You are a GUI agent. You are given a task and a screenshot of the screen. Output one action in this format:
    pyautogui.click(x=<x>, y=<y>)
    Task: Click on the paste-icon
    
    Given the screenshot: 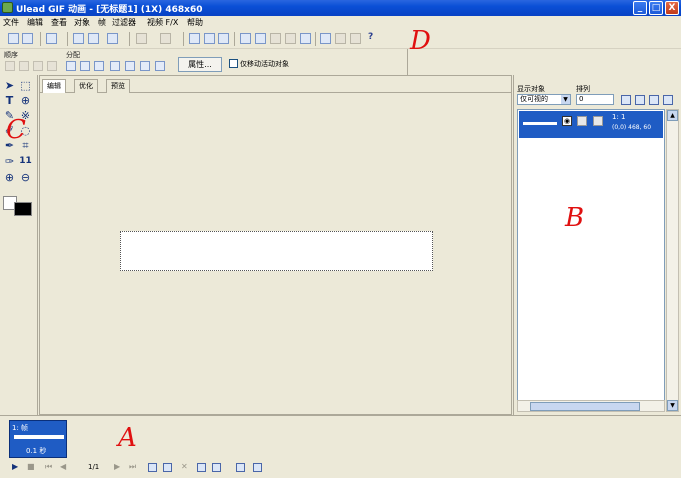 What is the action you would take?
    pyautogui.click(x=223, y=38)
    